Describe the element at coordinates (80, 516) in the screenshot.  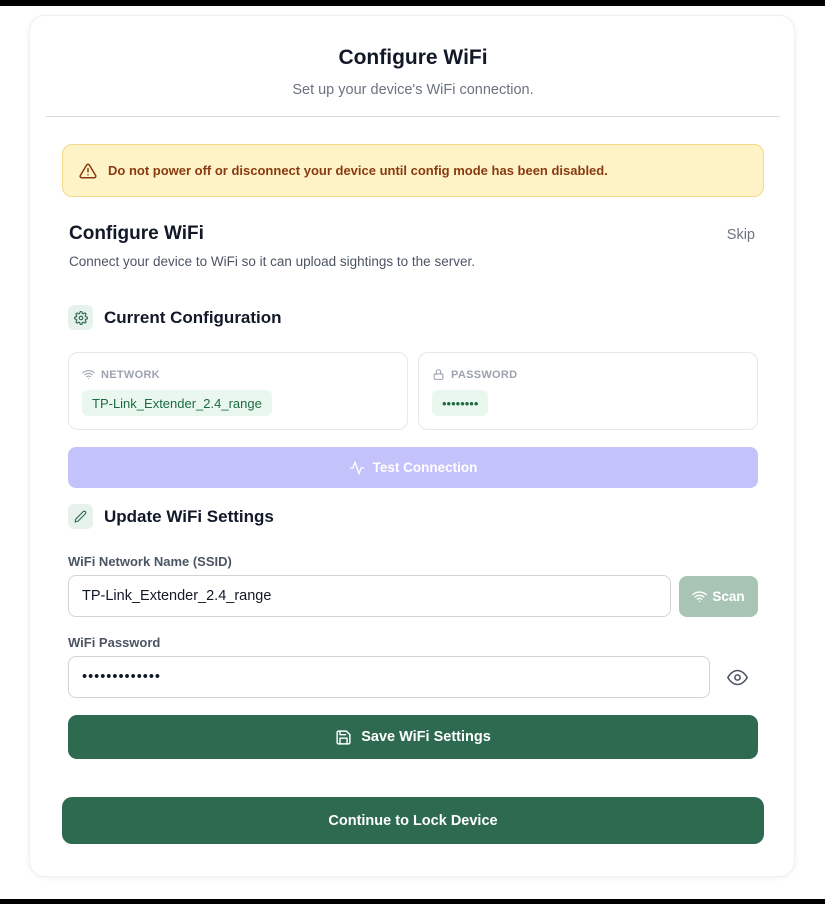
I see `pencil-icon` at that location.